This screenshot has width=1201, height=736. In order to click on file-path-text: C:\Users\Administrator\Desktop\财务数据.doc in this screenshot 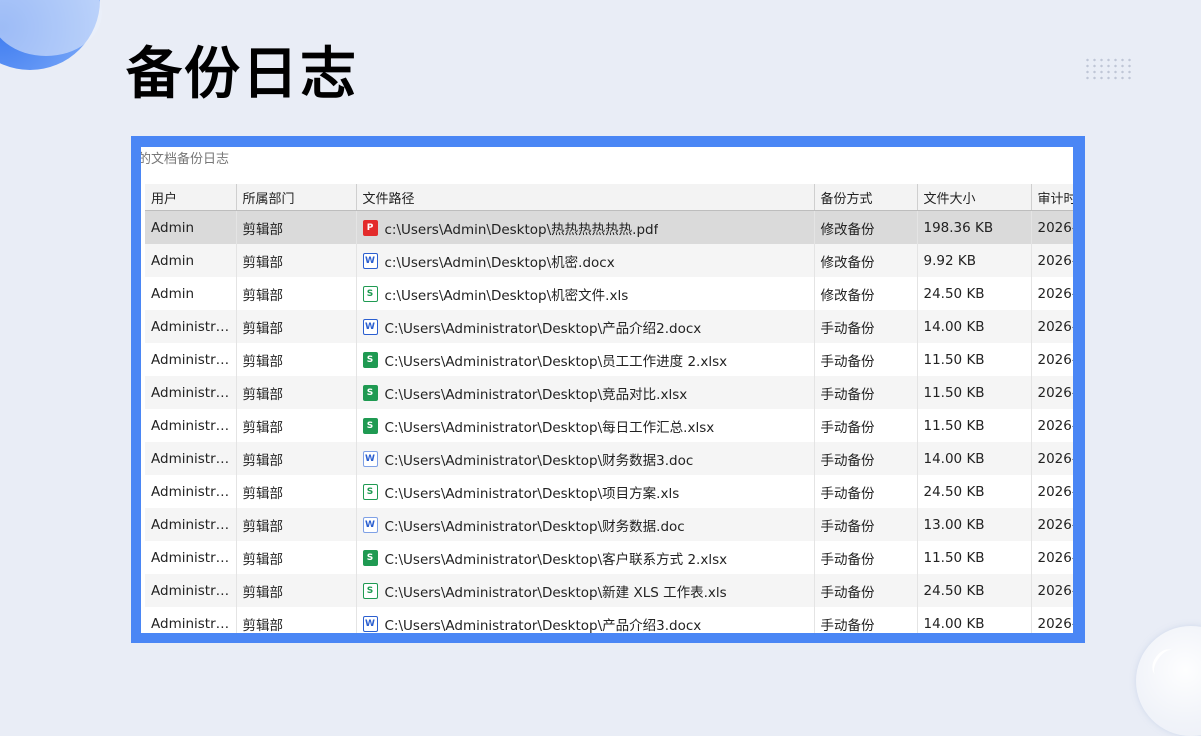, I will do `click(534, 526)`.